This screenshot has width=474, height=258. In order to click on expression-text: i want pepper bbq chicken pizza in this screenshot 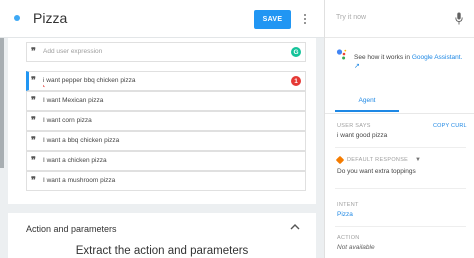, I will do `click(89, 80)`.